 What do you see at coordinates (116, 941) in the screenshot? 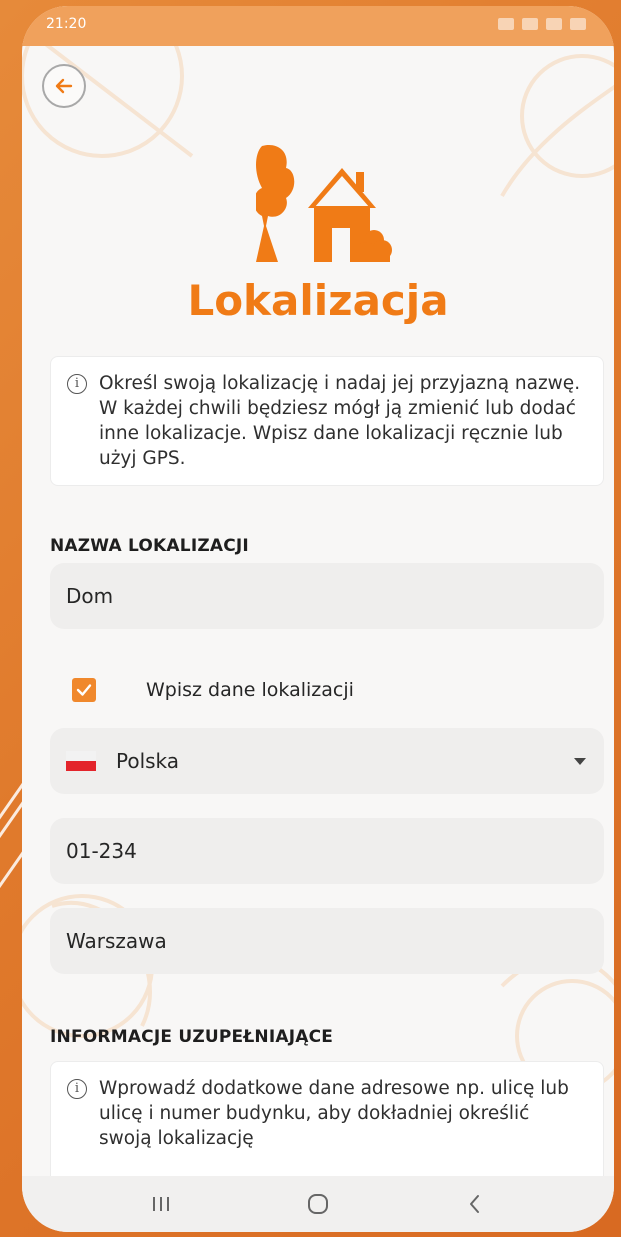
I see `city-value: Warszawa` at bounding box center [116, 941].